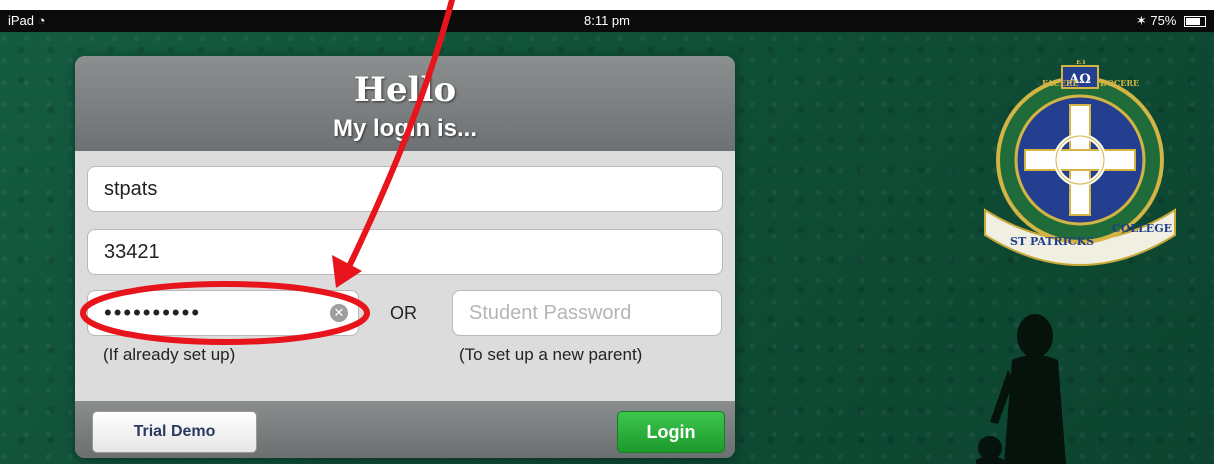  I want to click on battery-icon, so click(1195, 22).